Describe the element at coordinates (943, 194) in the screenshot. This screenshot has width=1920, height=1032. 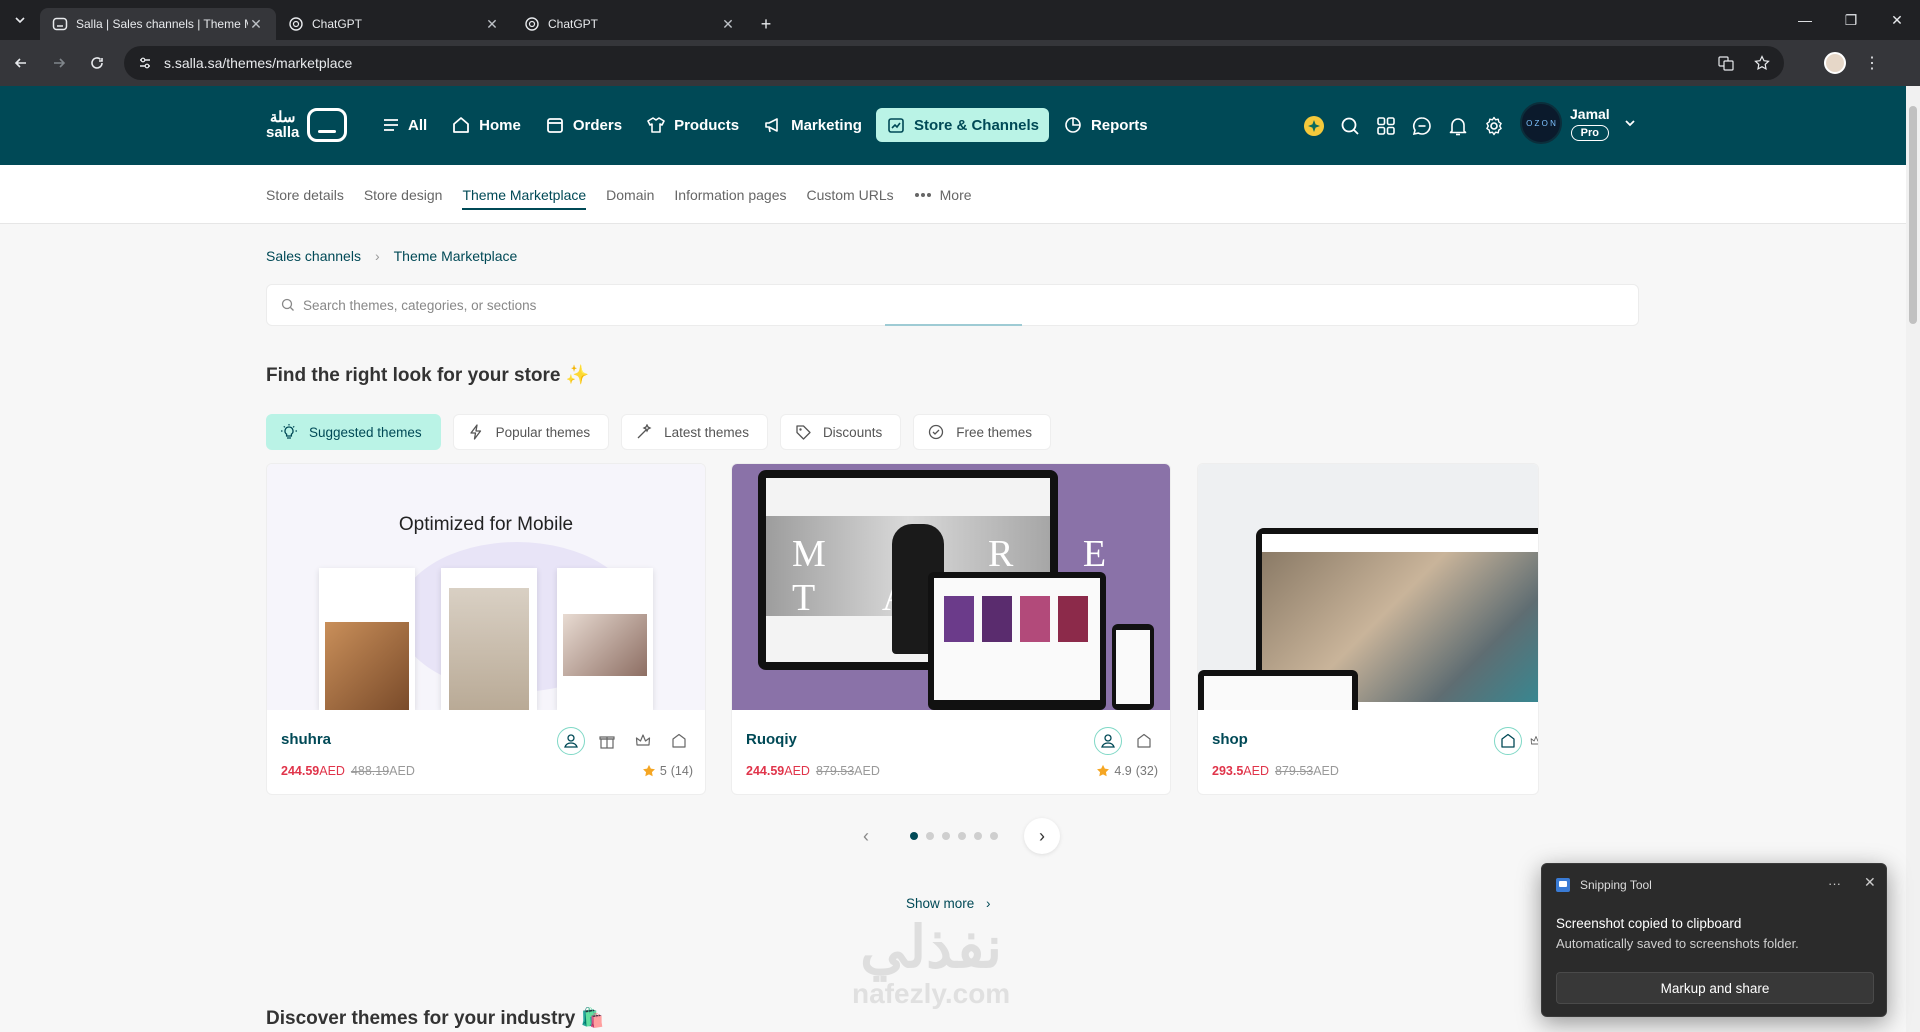
I see `subnav-more: More` at that location.